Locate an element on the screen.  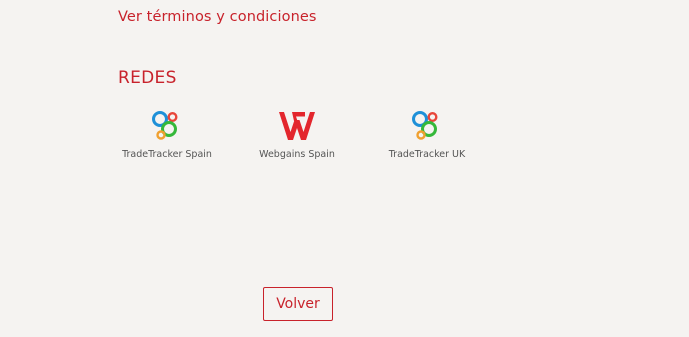
network-name: Webgains Spain is located at coordinates (297, 154).